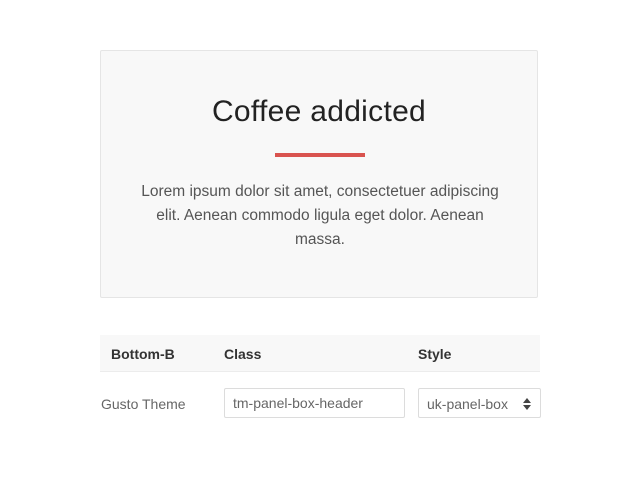 The image size is (640, 480). I want to click on style-select: uk-panel-box, so click(479, 403).